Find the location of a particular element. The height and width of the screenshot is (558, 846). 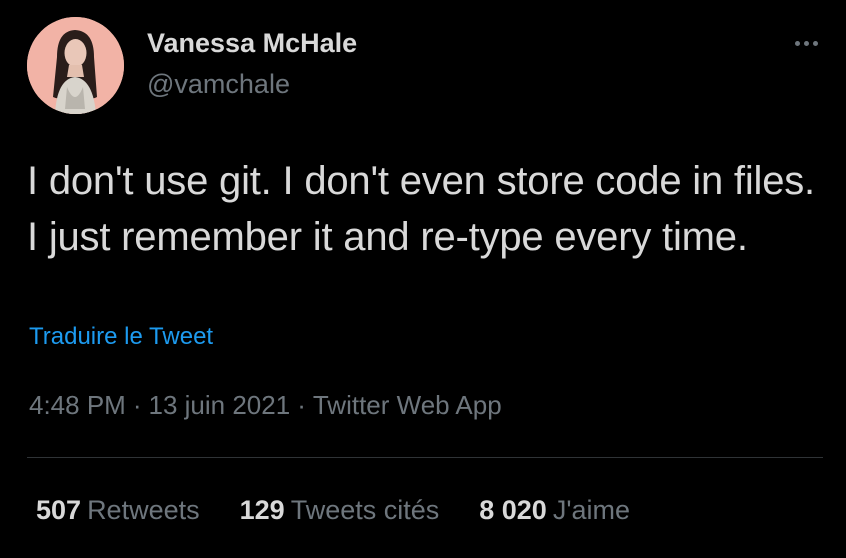

author-display-name: Vanessa McHale is located at coordinates (252, 43).